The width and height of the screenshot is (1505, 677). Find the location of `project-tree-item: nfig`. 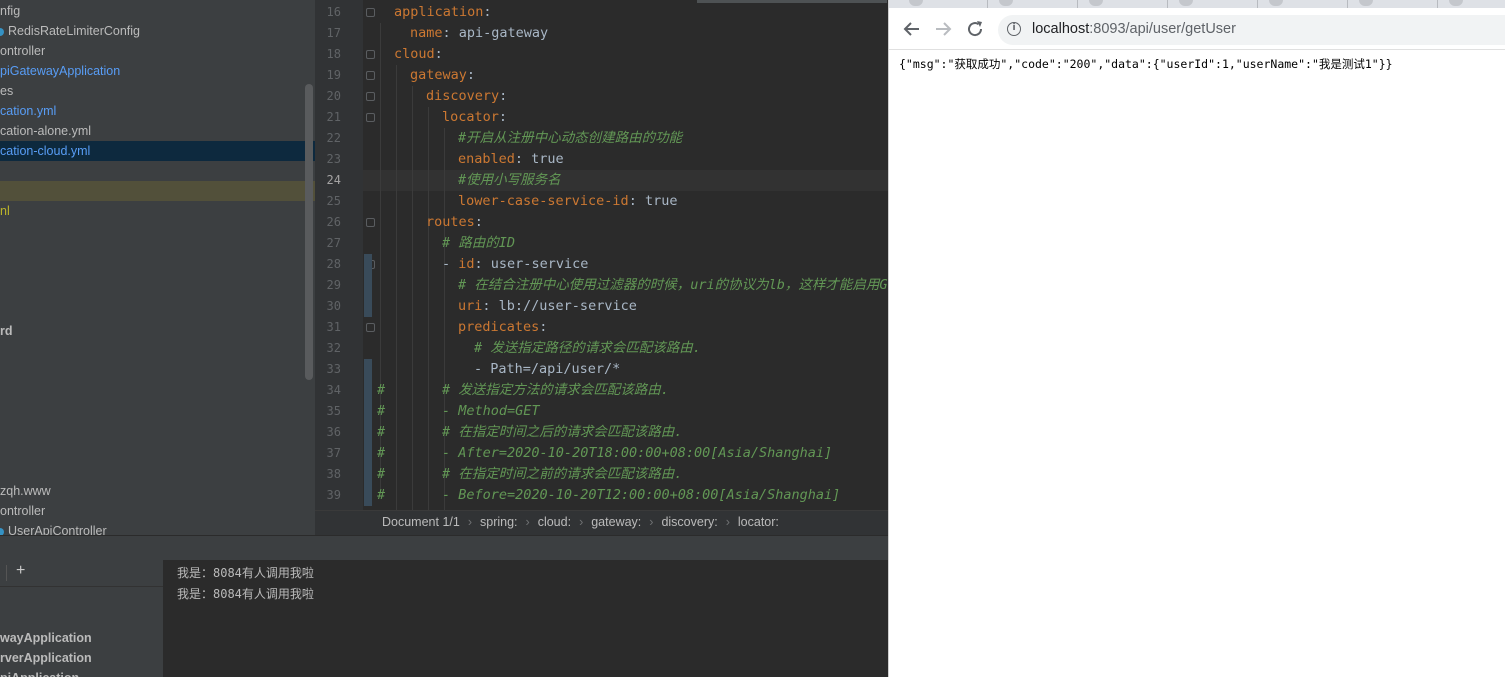

project-tree-item: nfig is located at coordinates (157, 11).